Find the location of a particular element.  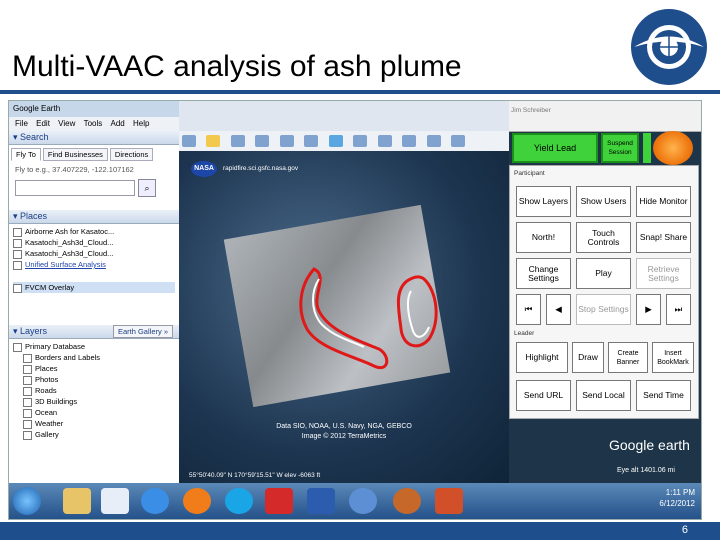

tour-icon is located at coordinates (311, 141).